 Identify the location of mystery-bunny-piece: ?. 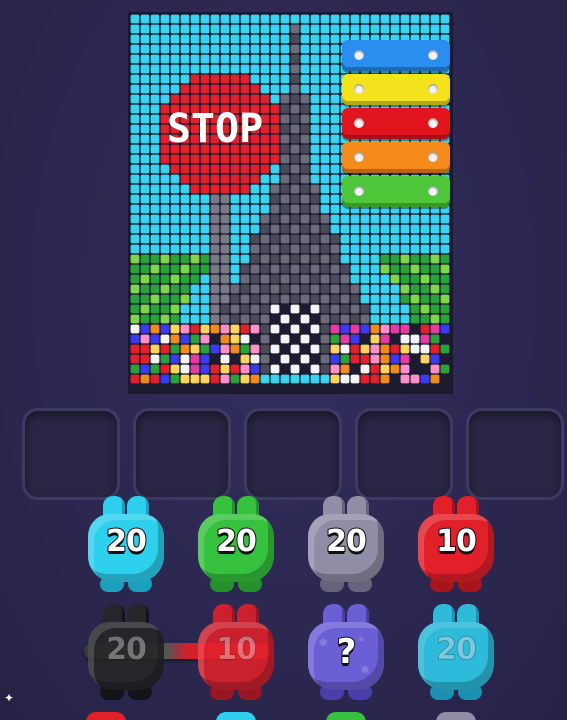
(346, 654).